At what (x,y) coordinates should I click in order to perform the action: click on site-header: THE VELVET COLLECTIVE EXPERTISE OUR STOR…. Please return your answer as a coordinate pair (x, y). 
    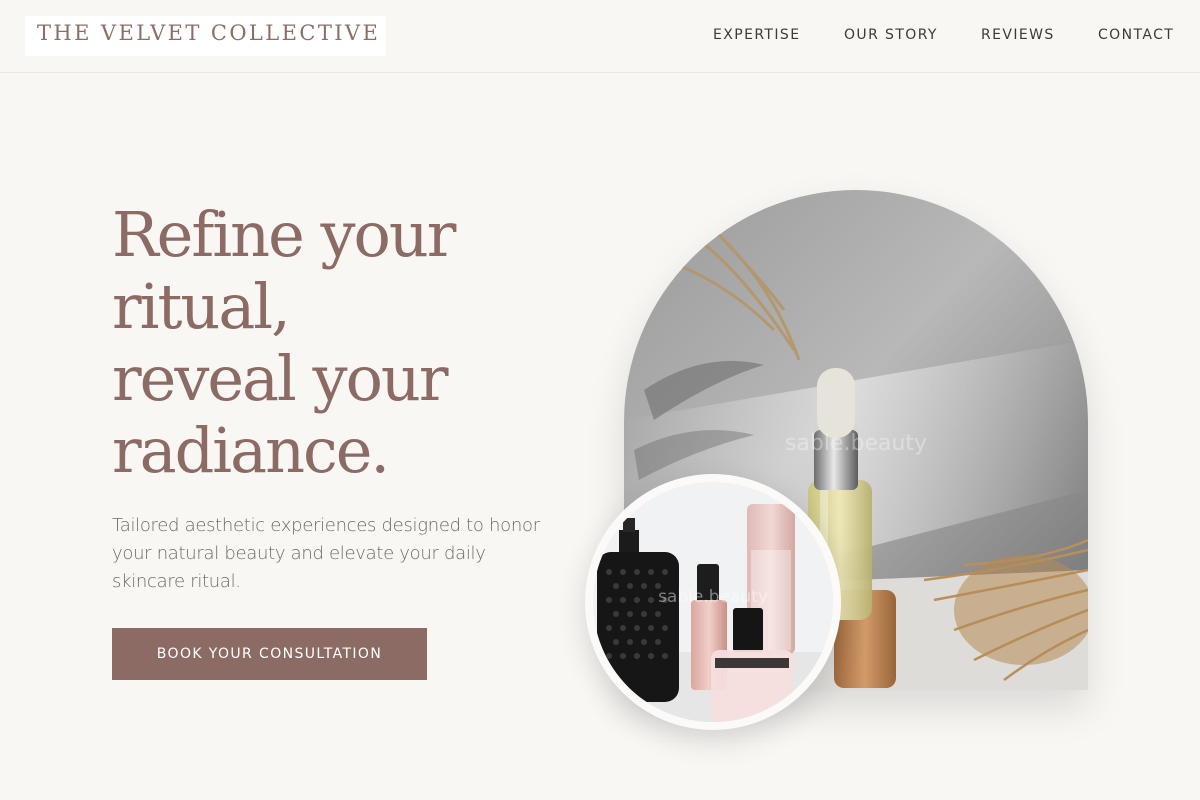
    Looking at the image, I should click on (600, 36).